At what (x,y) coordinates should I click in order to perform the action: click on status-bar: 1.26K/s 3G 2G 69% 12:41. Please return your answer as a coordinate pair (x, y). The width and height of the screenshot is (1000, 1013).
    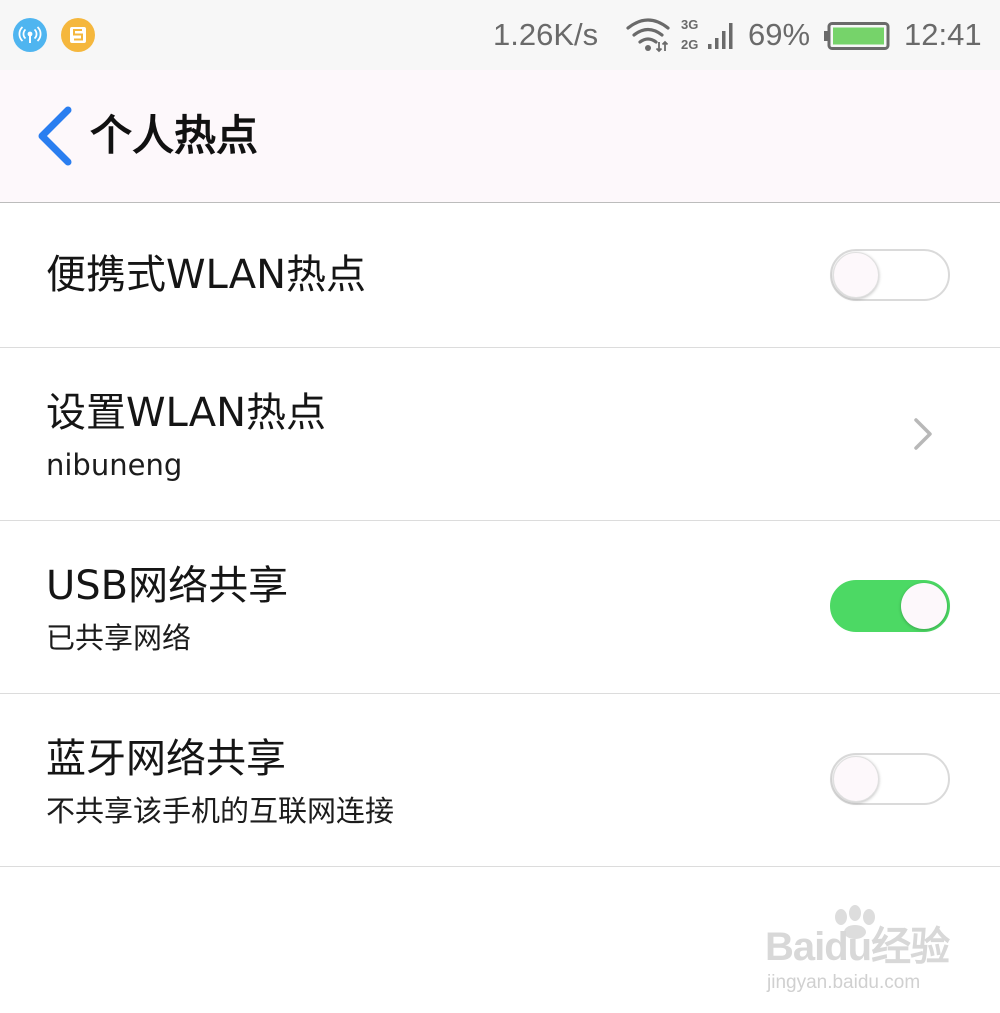
    Looking at the image, I should click on (500, 35).